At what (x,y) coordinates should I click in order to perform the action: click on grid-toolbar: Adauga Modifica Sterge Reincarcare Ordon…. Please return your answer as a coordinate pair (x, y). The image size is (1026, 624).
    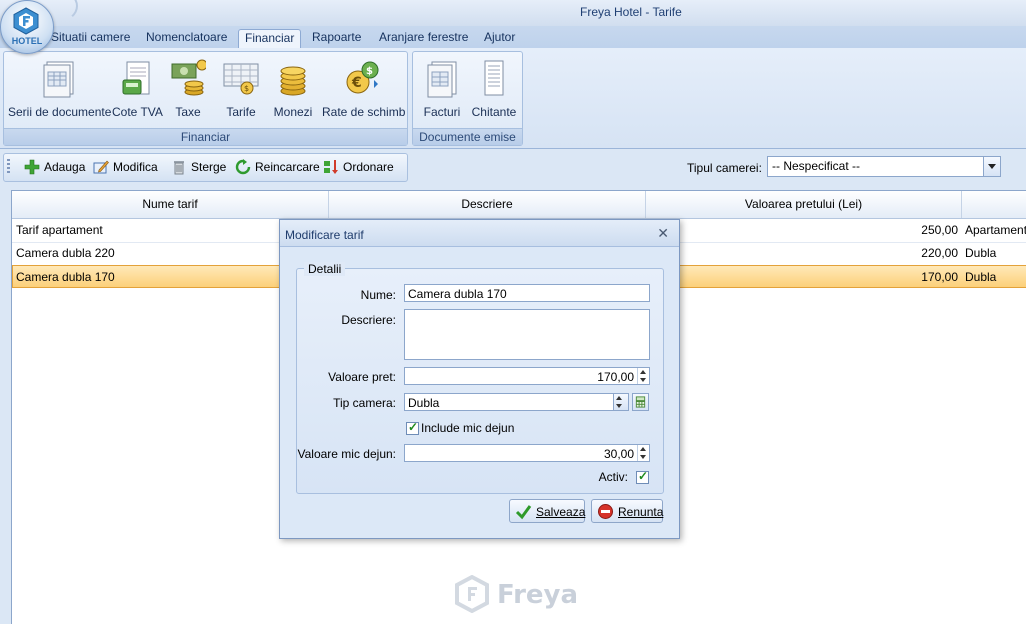
    Looking at the image, I should click on (205, 167).